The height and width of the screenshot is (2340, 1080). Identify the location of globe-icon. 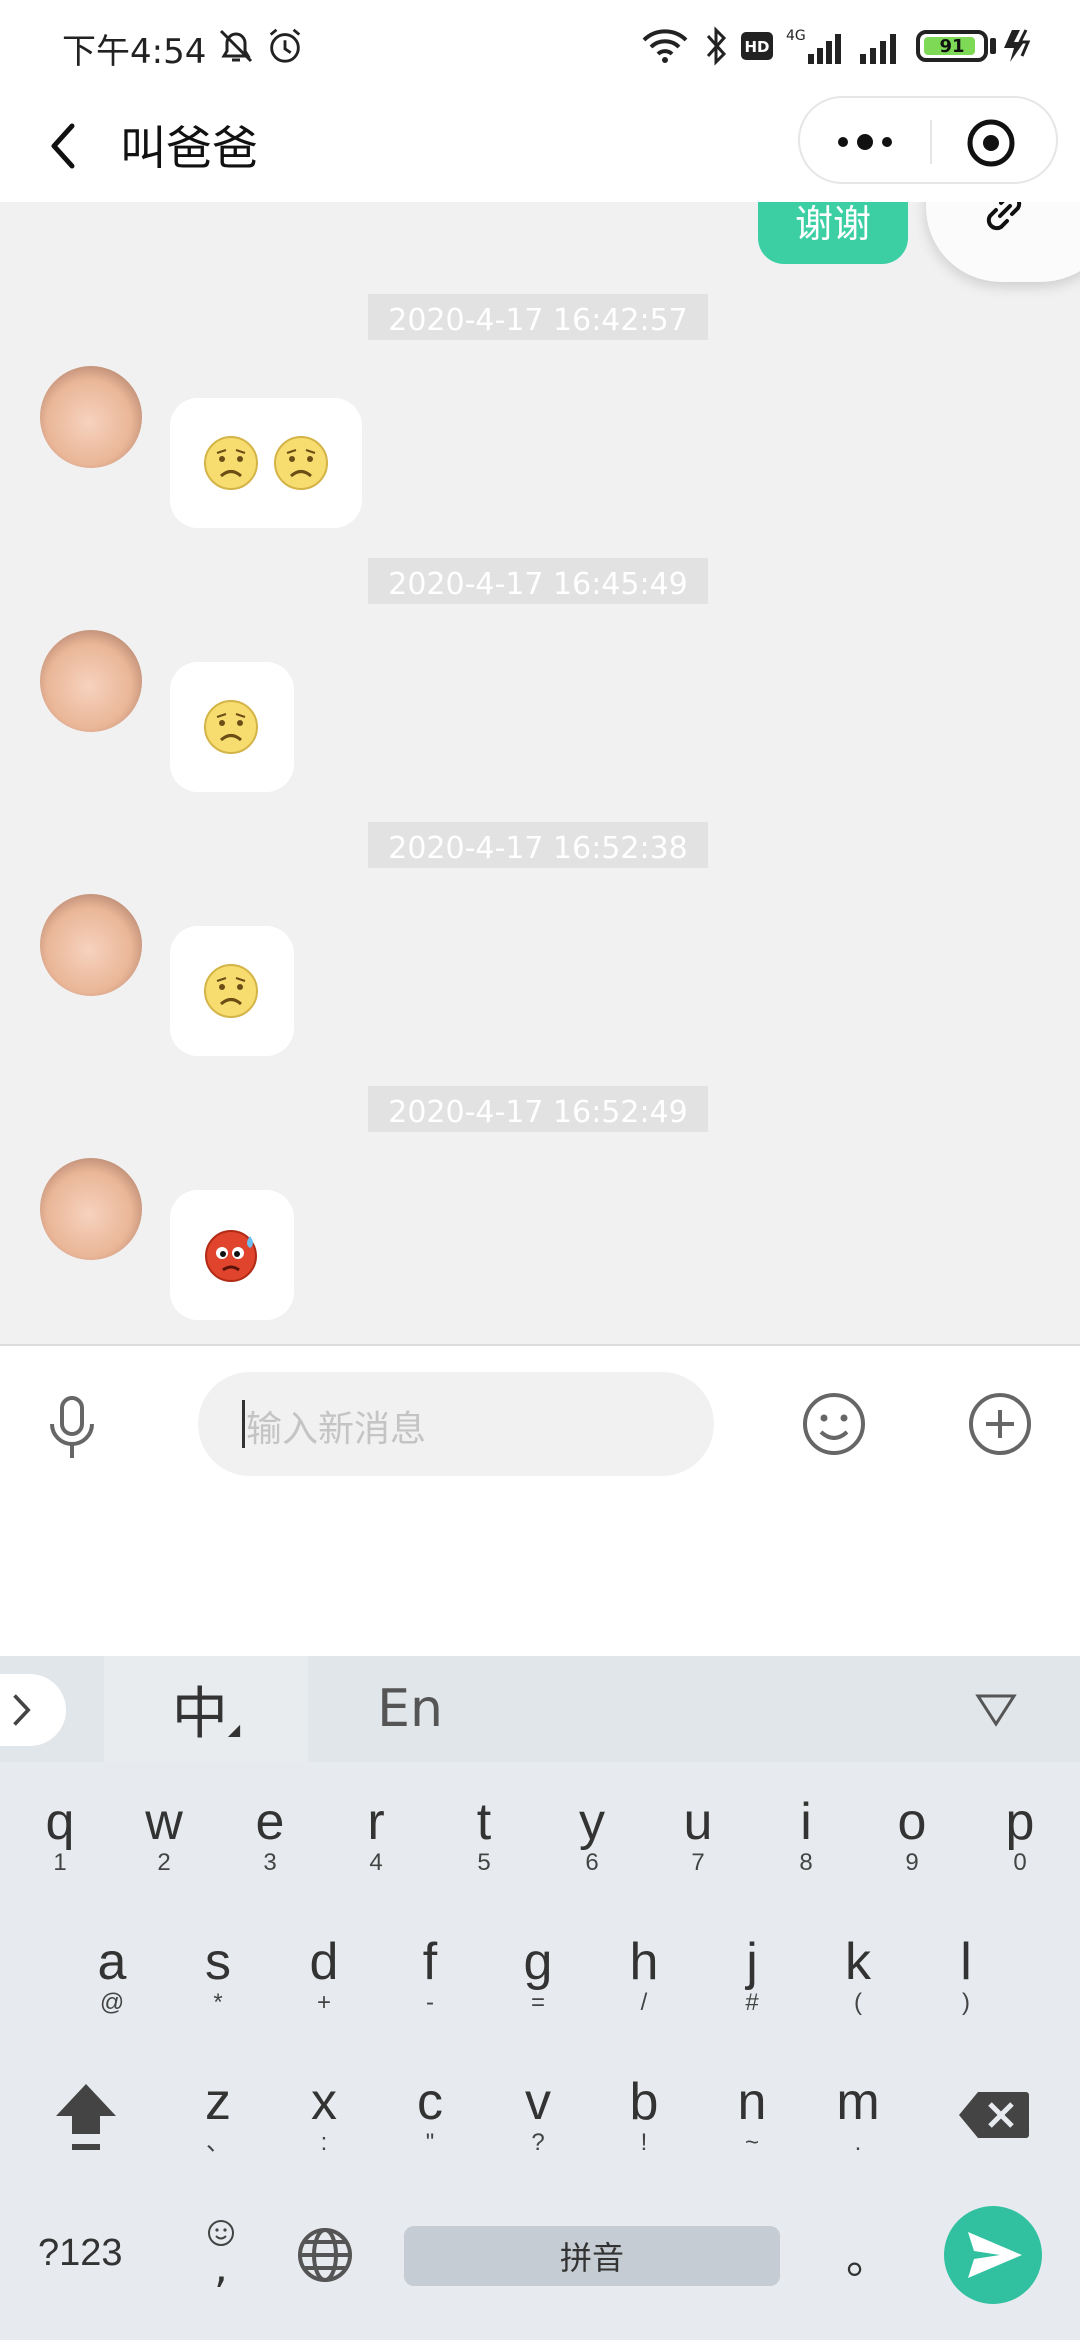
(325, 2255).